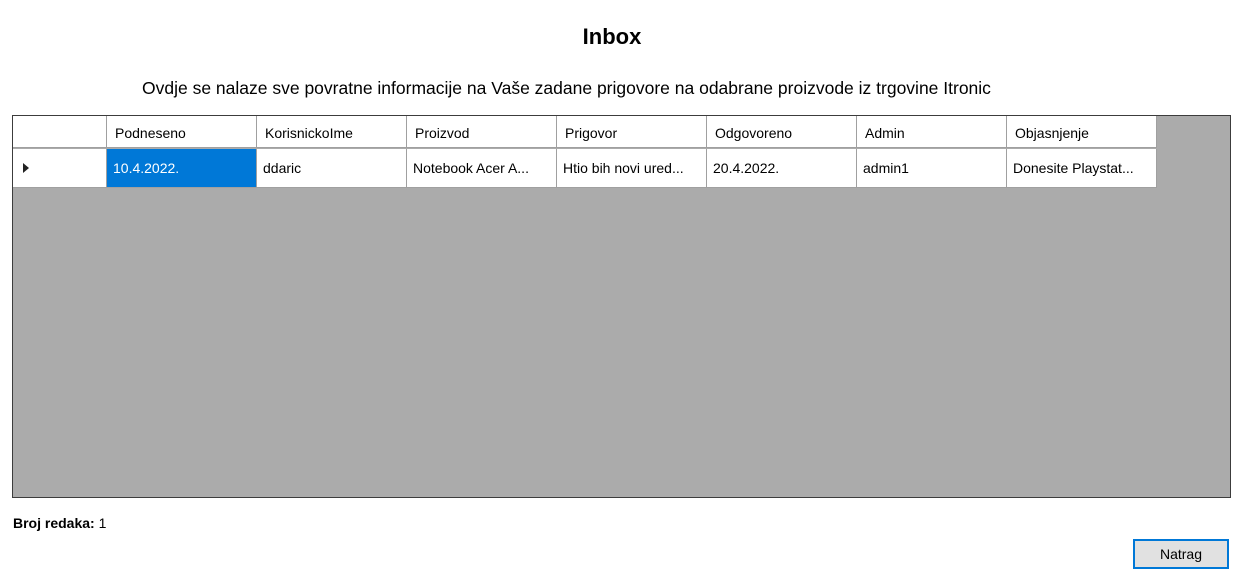  I want to click on column-header-proizvod: Proizvod, so click(482, 132).